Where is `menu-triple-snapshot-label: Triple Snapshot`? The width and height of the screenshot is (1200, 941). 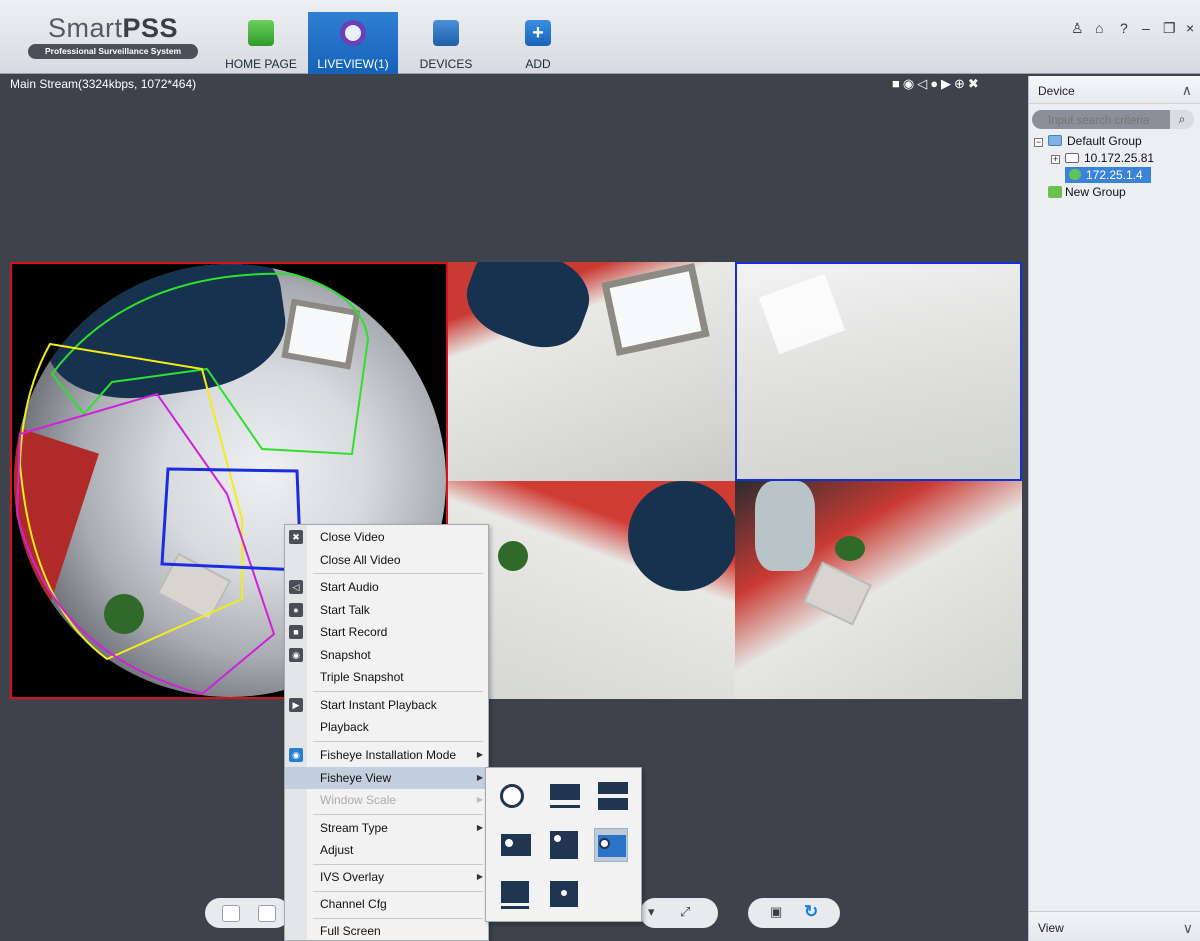
menu-triple-snapshot-label: Triple Snapshot is located at coordinates (362, 677).